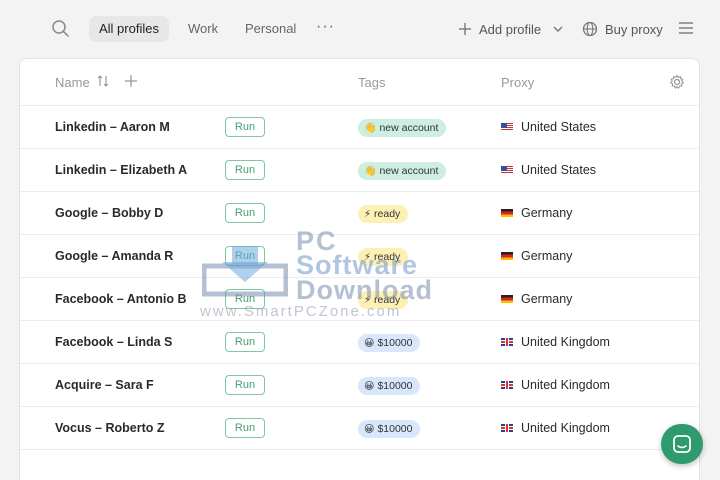 This screenshot has width=720, height=480. What do you see at coordinates (465, 29) in the screenshot?
I see `plus-icon` at bounding box center [465, 29].